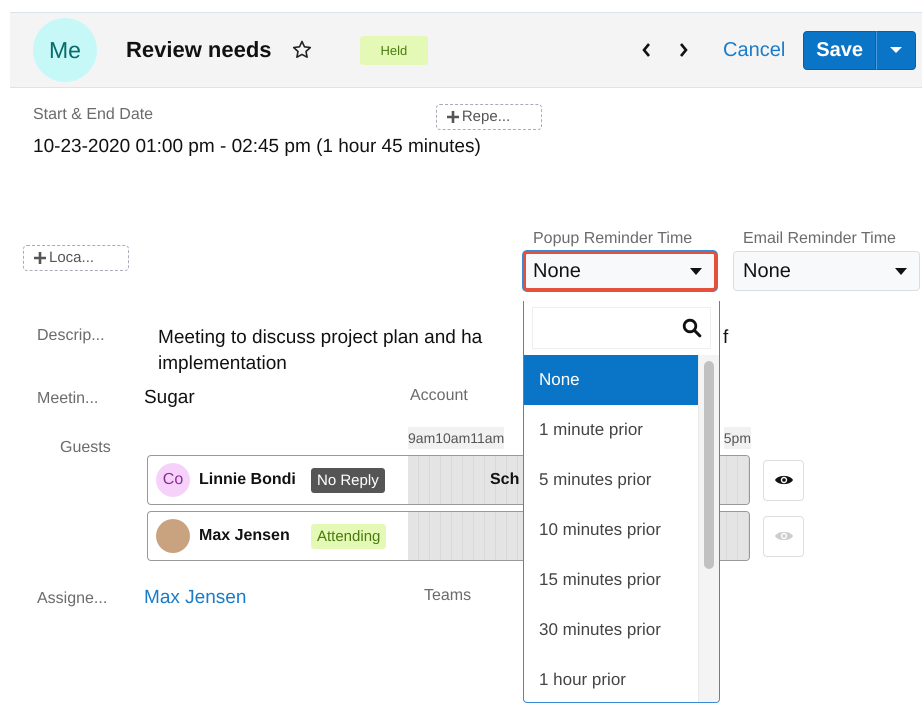 The image size is (922, 713). What do you see at coordinates (448, 596) in the screenshot?
I see `field-label: Teams` at bounding box center [448, 596].